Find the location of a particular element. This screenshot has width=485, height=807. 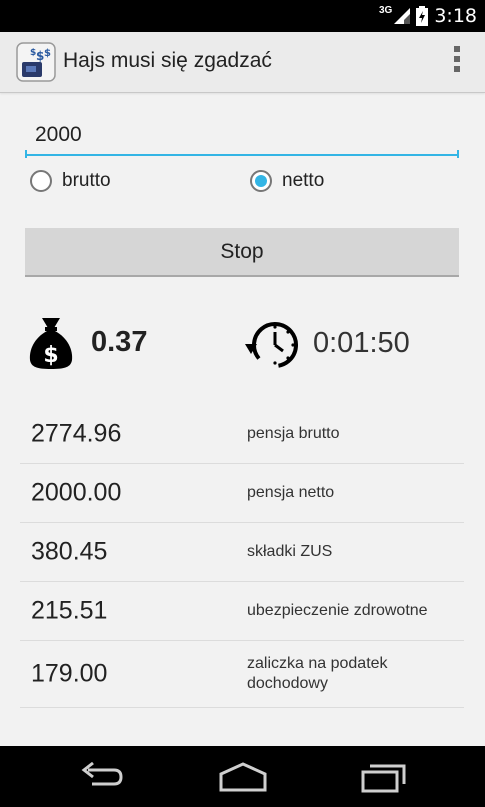

result-row-health: 215.51 ubezpieczenie zdrowotne is located at coordinates (242, 611).